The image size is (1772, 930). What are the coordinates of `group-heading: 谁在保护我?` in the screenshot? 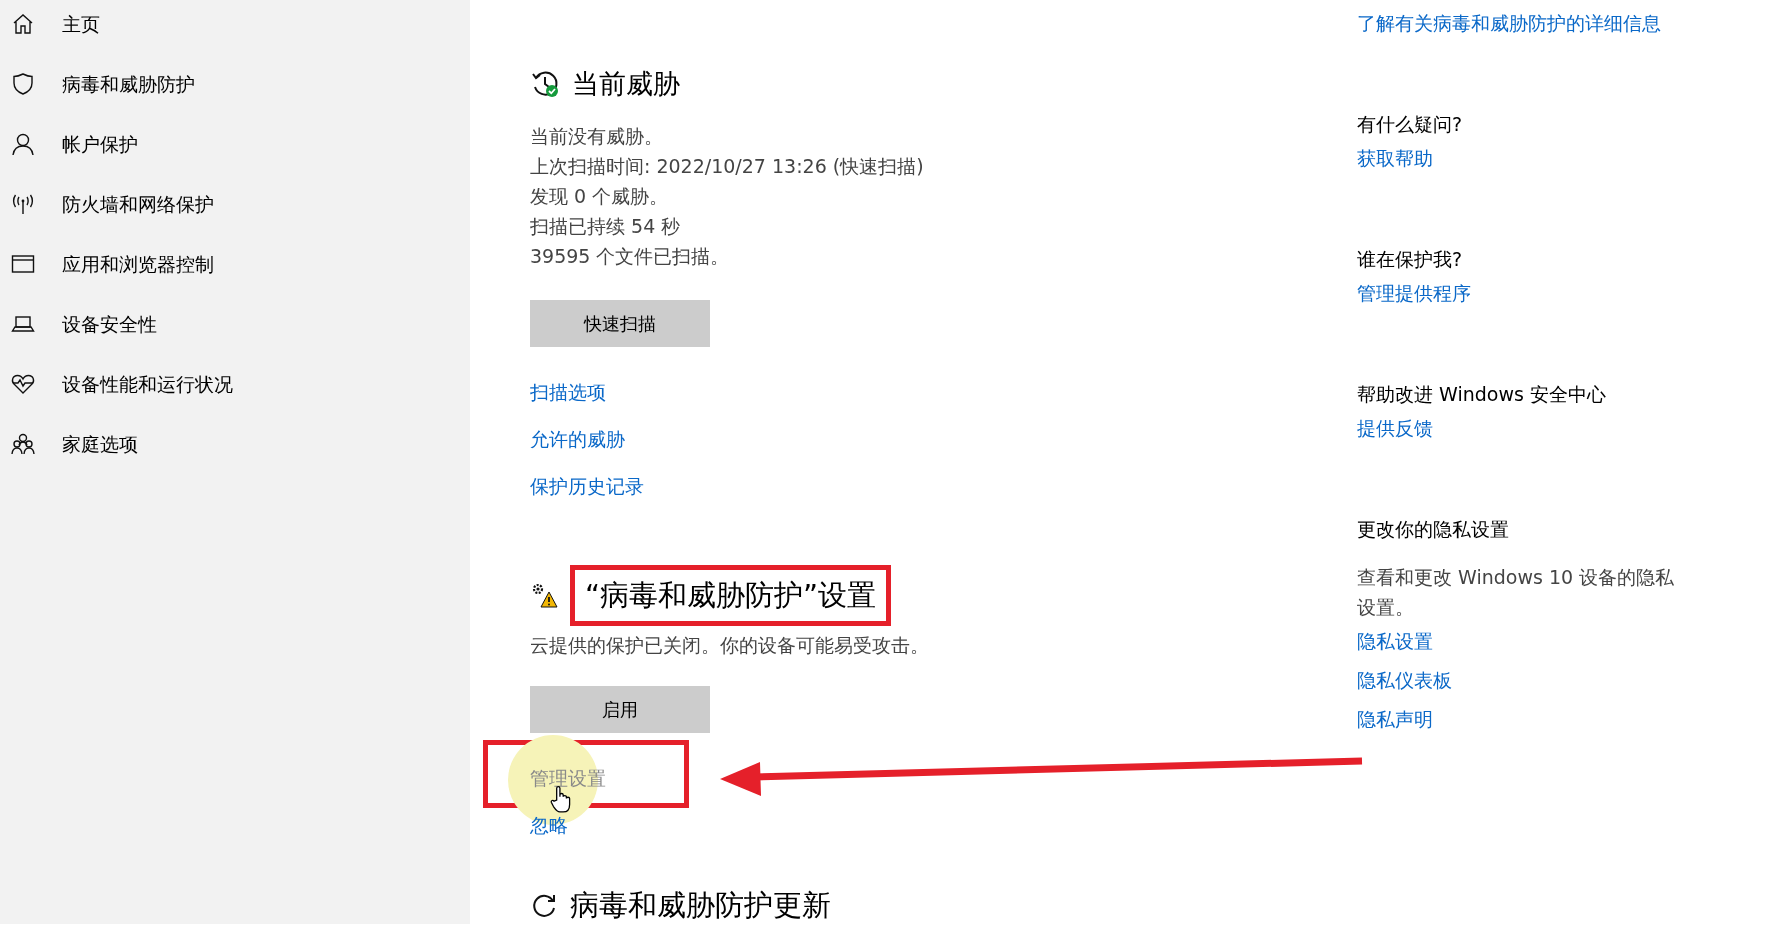 It's located at (1410, 259).